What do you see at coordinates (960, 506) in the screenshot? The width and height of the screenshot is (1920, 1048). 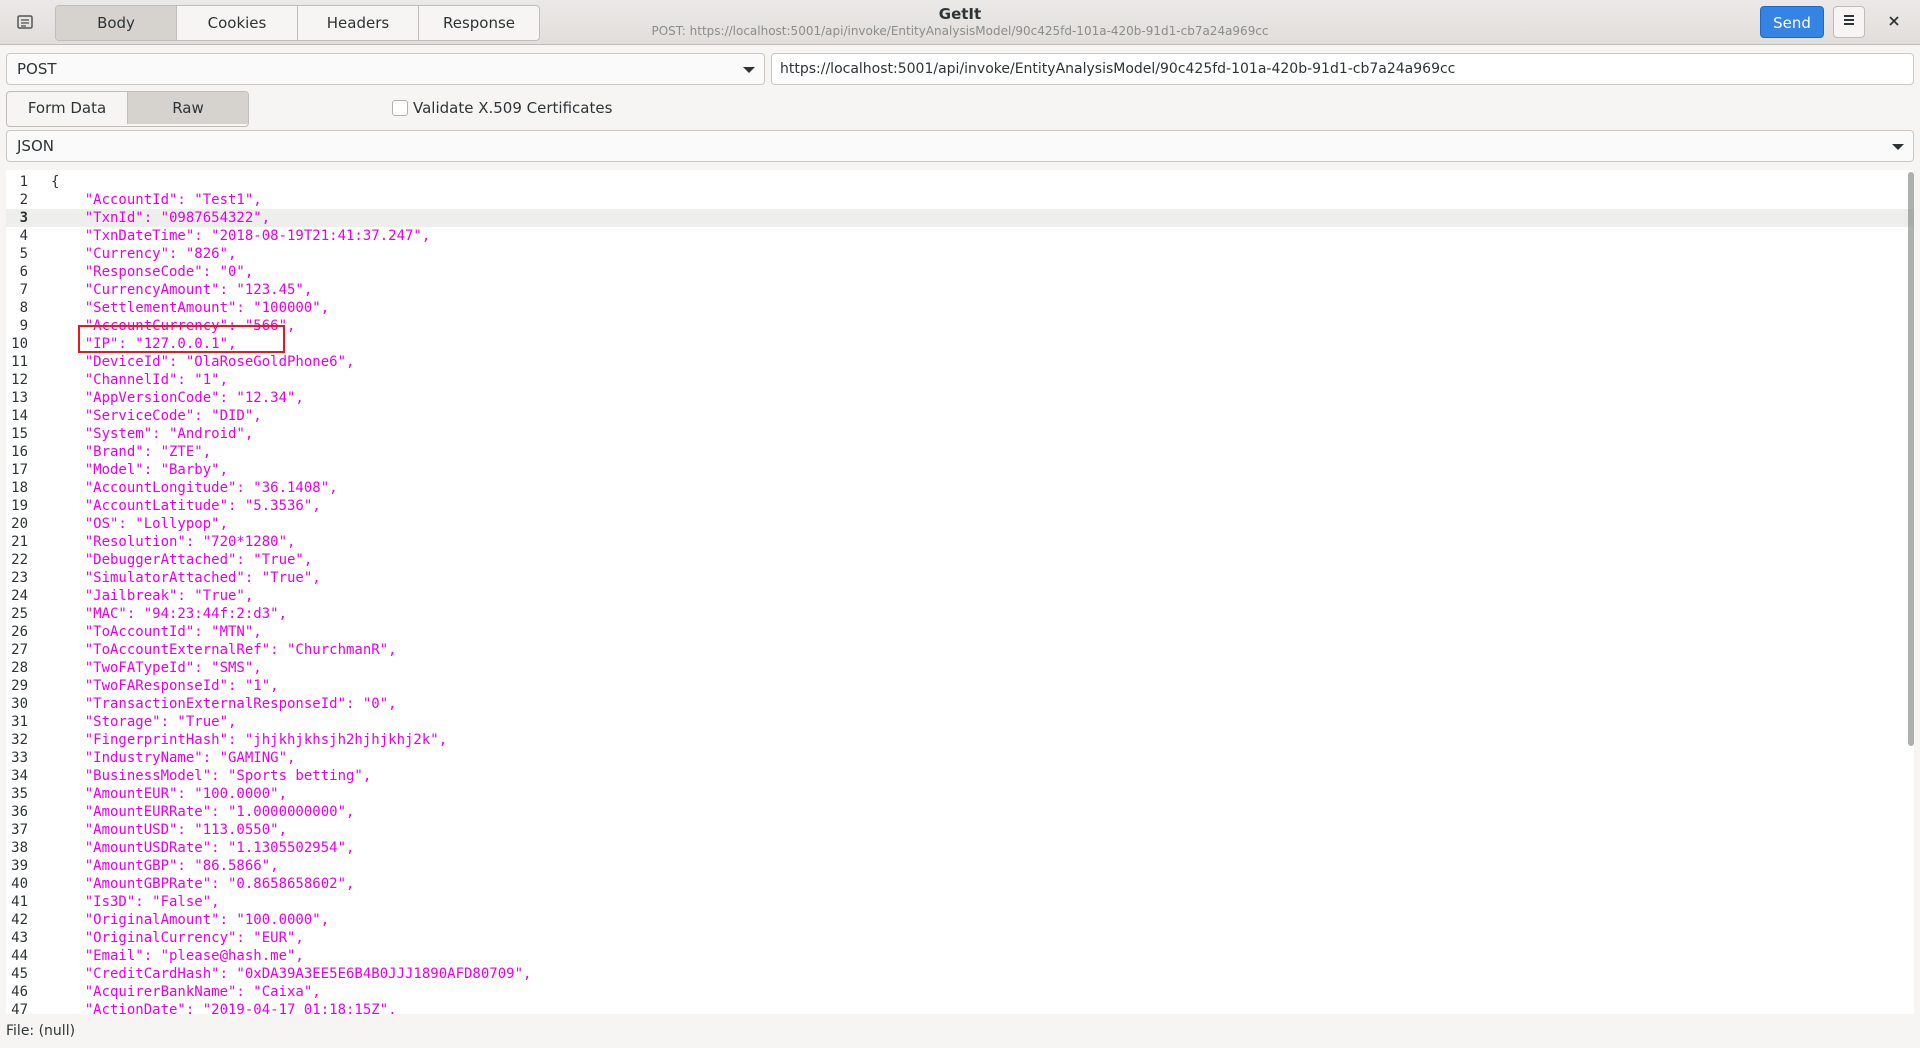 I see `editor-line: 19 "AccountLatitude": "5.3536",` at bounding box center [960, 506].